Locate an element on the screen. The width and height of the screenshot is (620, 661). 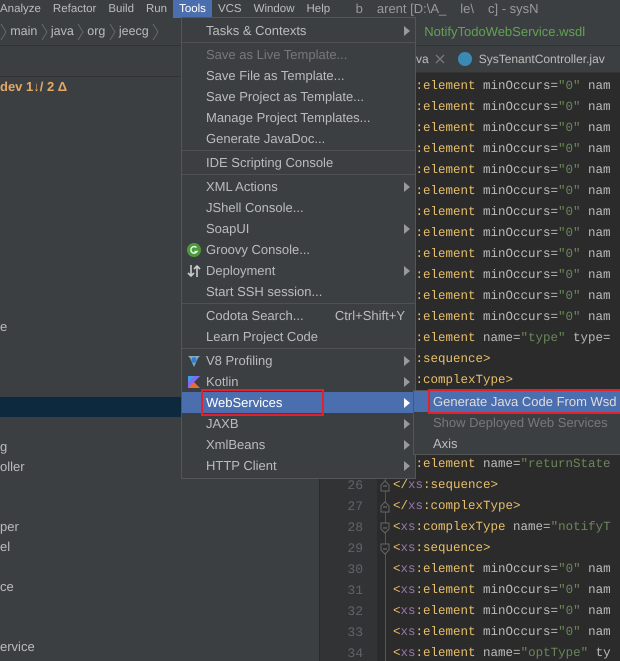
menu-item: Refactor is located at coordinates (74, 9).